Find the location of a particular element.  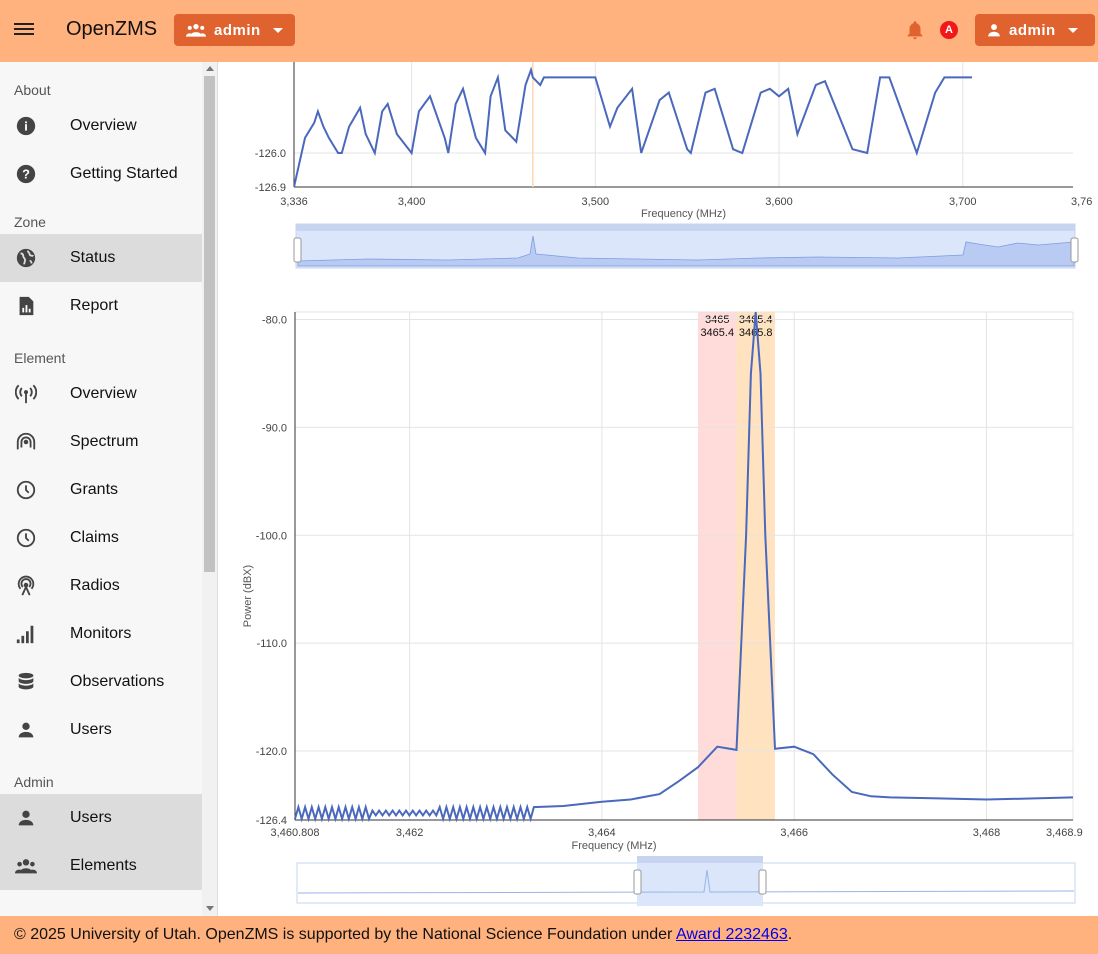

sidebar-item-monitors: Monitors is located at coordinates (101, 634).